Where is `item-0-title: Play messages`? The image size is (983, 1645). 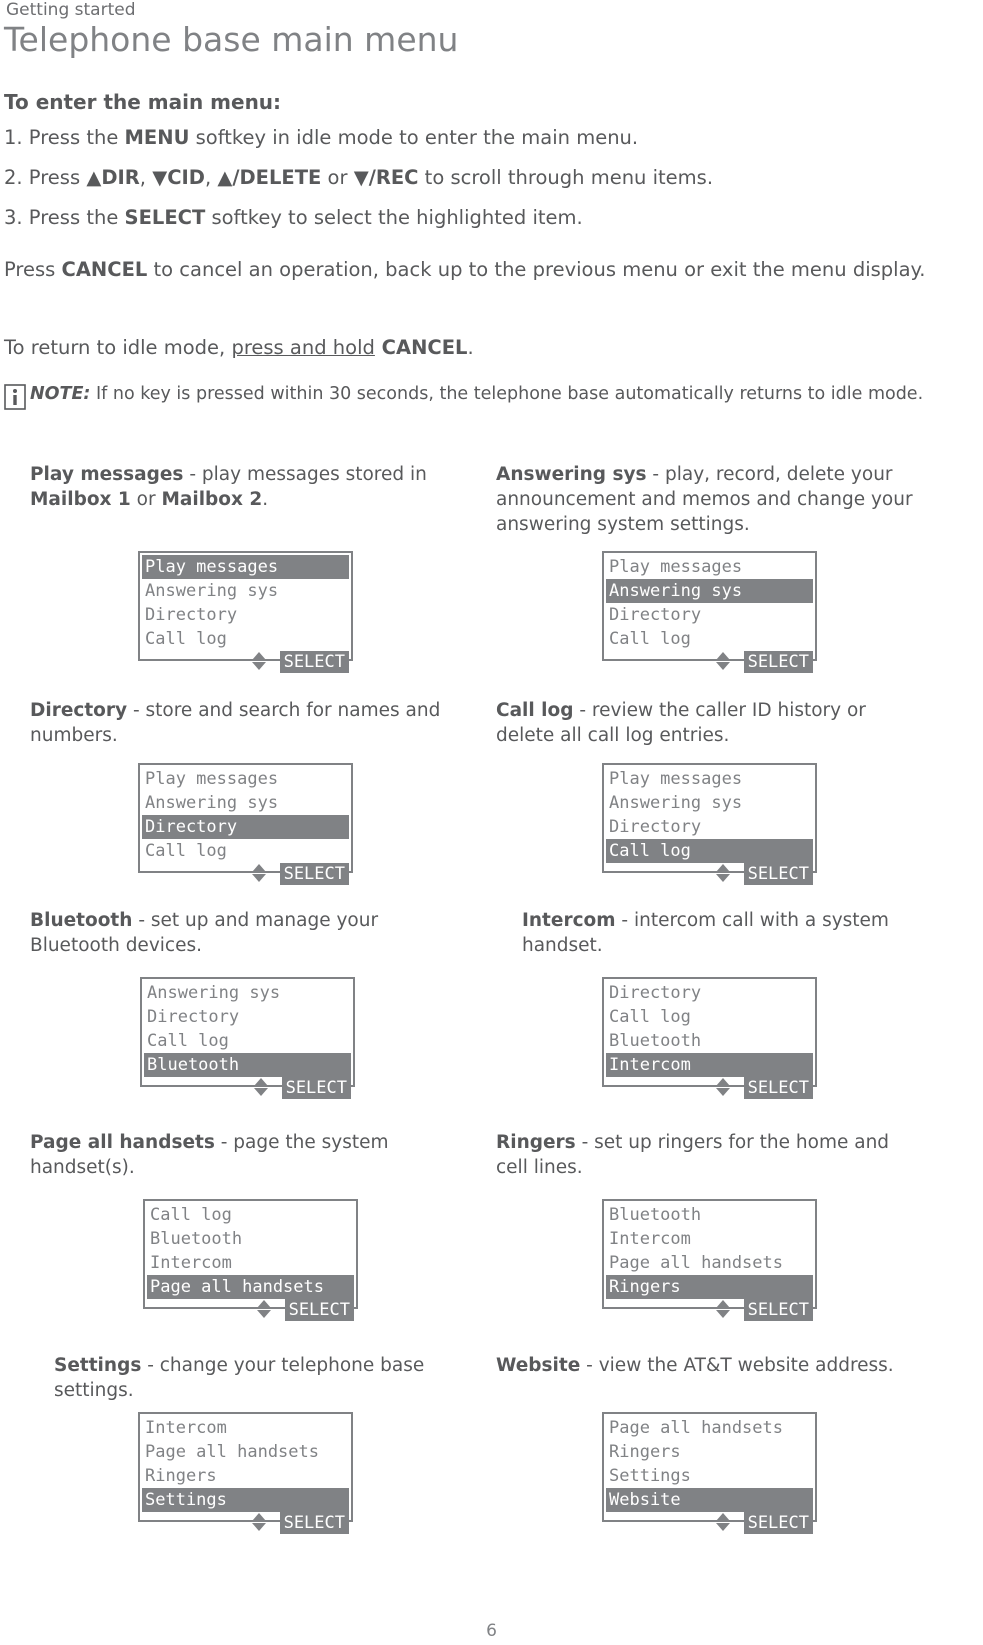 item-0-title: Play messages is located at coordinates (107, 474).